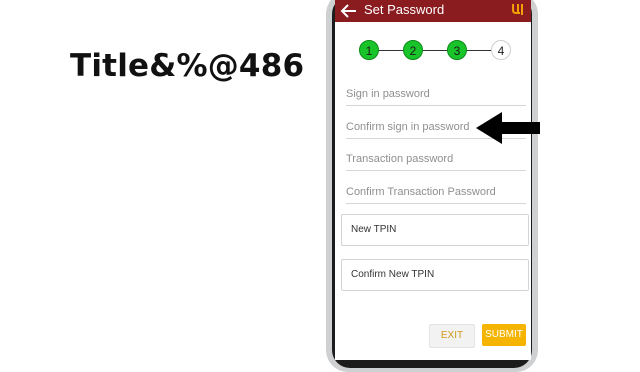 This screenshot has height=372, width=640. I want to click on transaction-password-field: Transaction password, so click(436, 160).